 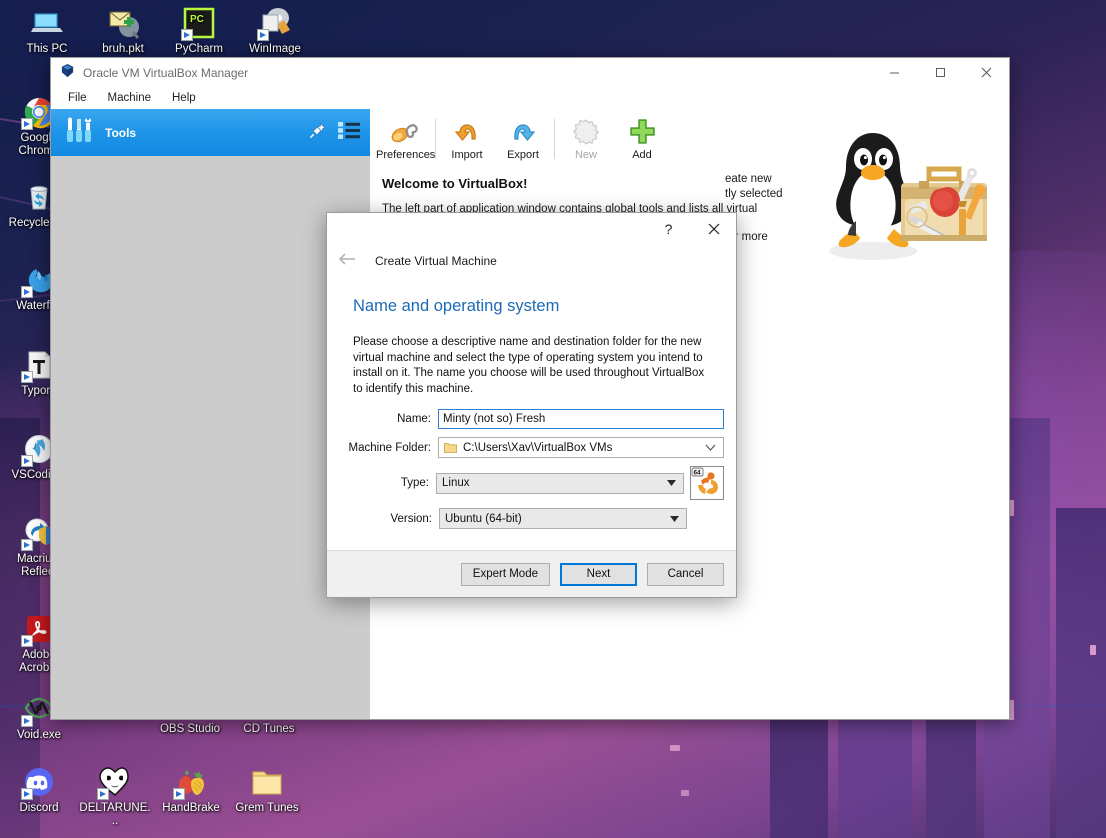 What do you see at coordinates (123, 23) in the screenshot?
I see `packet-tracer-file-icon` at bounding box center [123, 23].